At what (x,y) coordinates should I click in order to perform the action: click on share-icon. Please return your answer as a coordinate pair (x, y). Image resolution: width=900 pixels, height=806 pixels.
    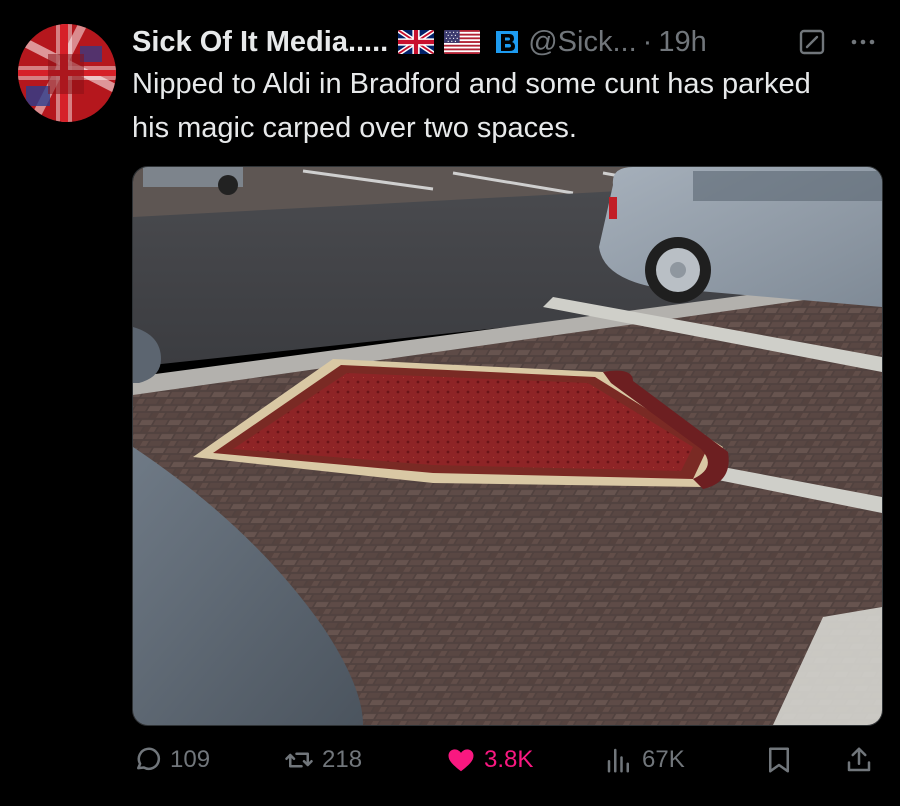
    Looking at the image, I should click on (859, 759).